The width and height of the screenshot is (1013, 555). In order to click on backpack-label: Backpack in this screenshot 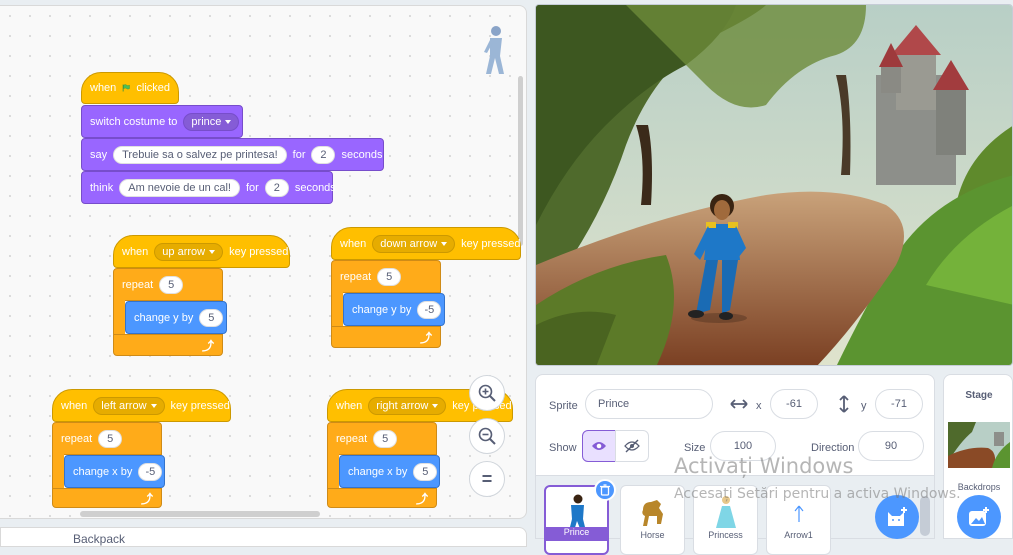, I will do `click(99, 539)`.